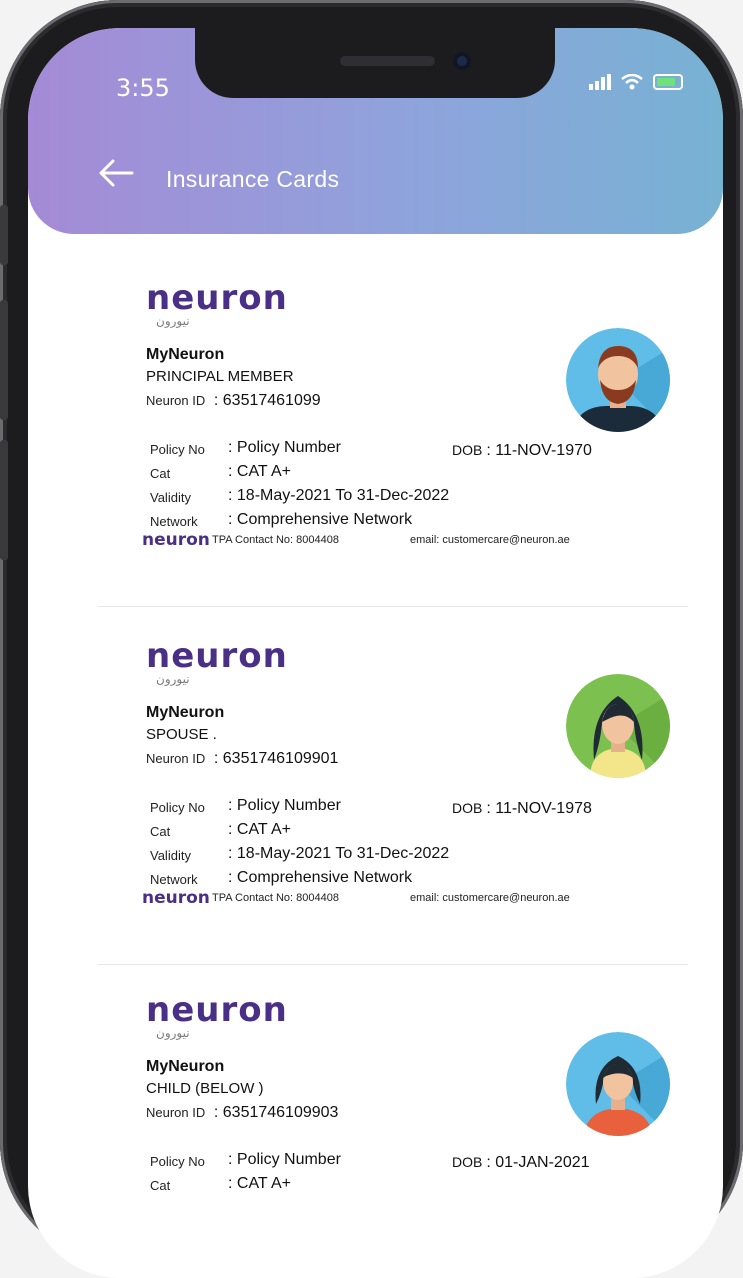 Image resolution: width=743 pixels, height=1278 pixels. Describe the element at coordinates (522, 808) in the screenshot. I see `dob: DOB: 11-NOV-1978` at that location.